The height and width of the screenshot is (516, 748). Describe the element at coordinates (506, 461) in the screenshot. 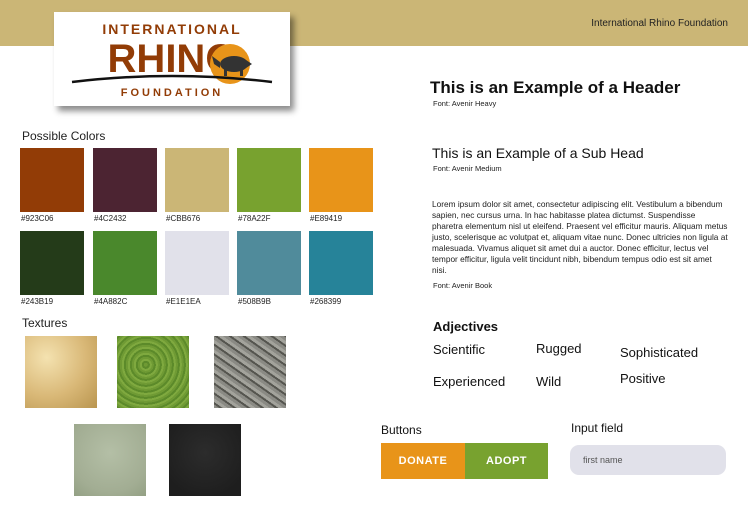

I see `adopt-button: ADOPT` at that location.